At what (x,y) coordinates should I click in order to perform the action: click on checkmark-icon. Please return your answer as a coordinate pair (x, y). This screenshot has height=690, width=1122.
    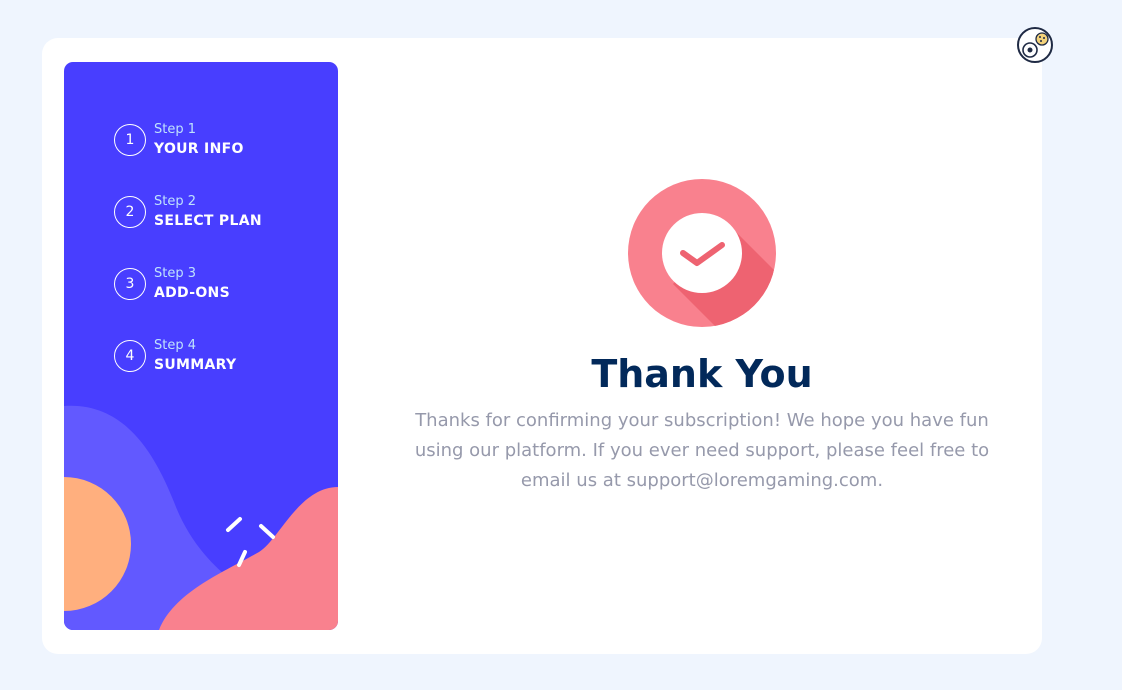
    Looking at the image, I should click on (702, 253).